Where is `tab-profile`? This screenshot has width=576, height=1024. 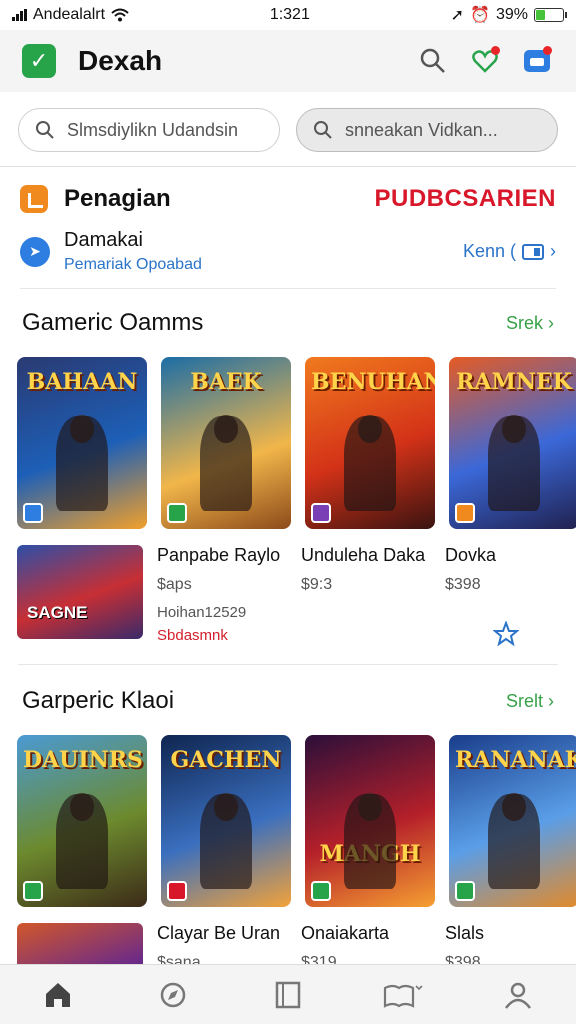
tab-profile is located at coordinates (518, 995).